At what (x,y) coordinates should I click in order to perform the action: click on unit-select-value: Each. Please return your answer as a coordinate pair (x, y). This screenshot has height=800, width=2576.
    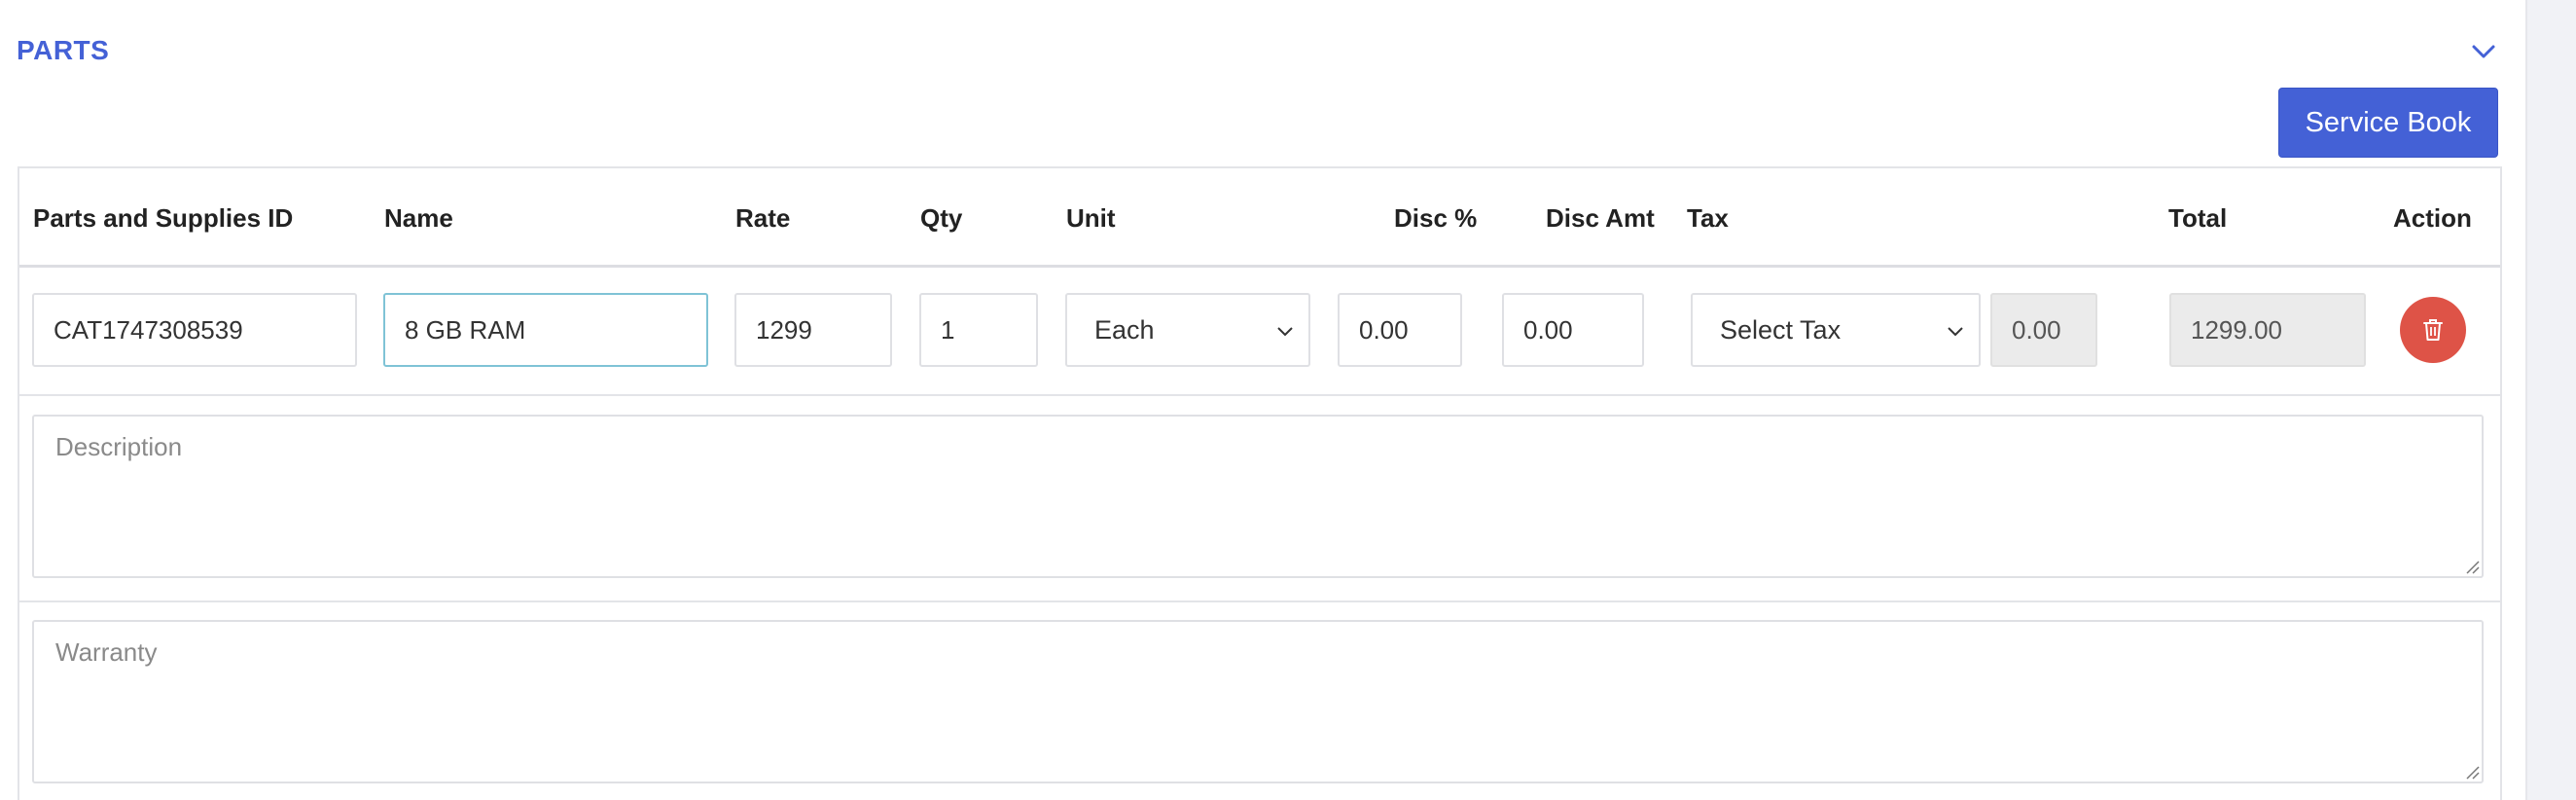
    Looking at the image, I should click on (1124, 330).